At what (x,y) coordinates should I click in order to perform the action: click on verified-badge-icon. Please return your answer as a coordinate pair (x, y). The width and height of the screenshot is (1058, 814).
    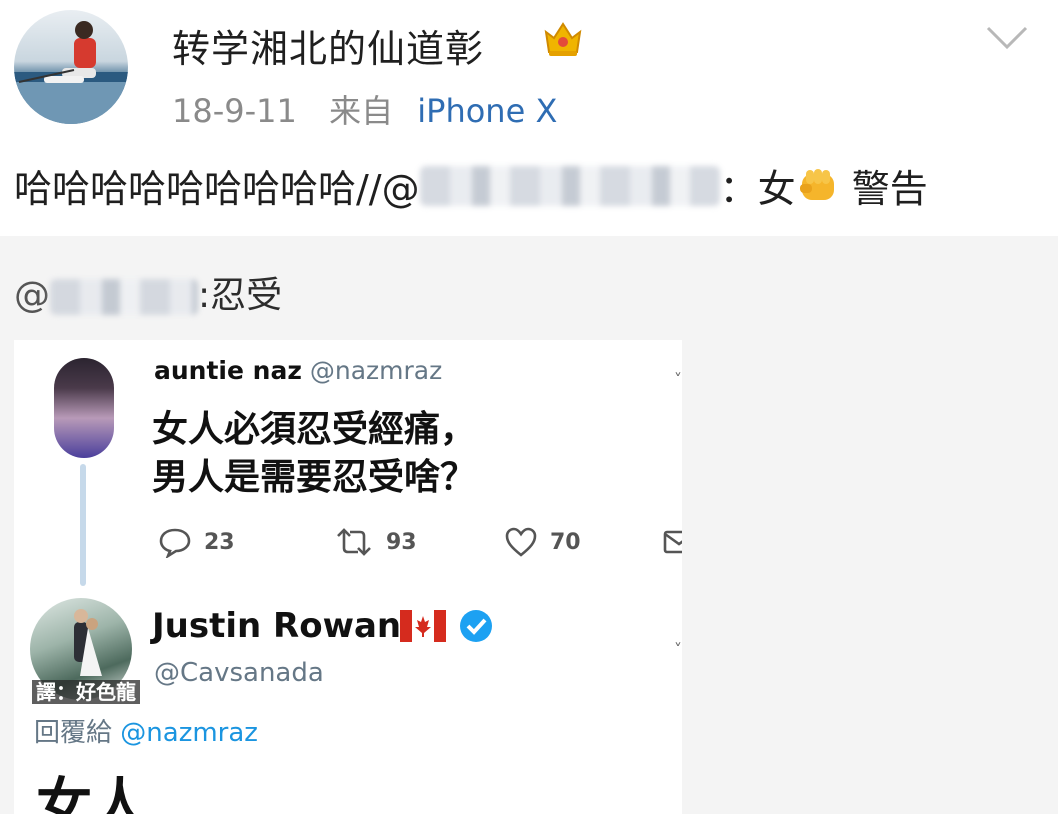
    Looking at the image, I should click on (476, 626).